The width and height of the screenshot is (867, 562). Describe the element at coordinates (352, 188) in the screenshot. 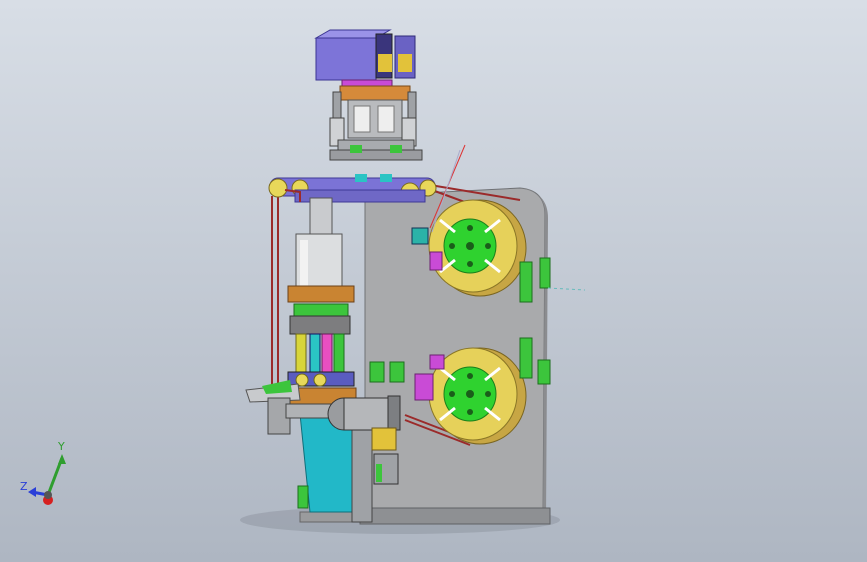

I see `top-beam` at that location.